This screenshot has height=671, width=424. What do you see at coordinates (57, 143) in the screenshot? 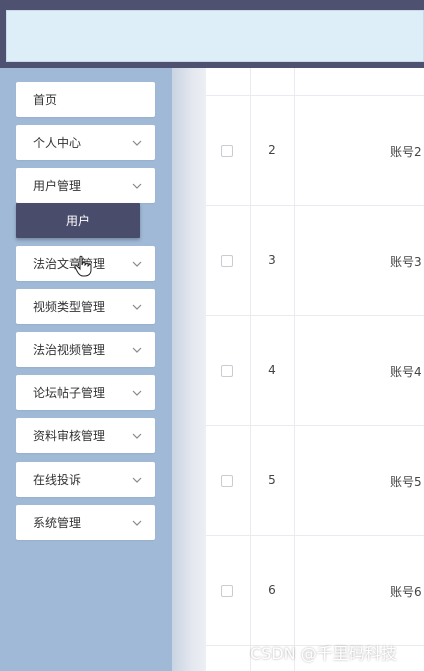
I see `sidebar-item-label: 个人中心` at bounding box center [57, 143].